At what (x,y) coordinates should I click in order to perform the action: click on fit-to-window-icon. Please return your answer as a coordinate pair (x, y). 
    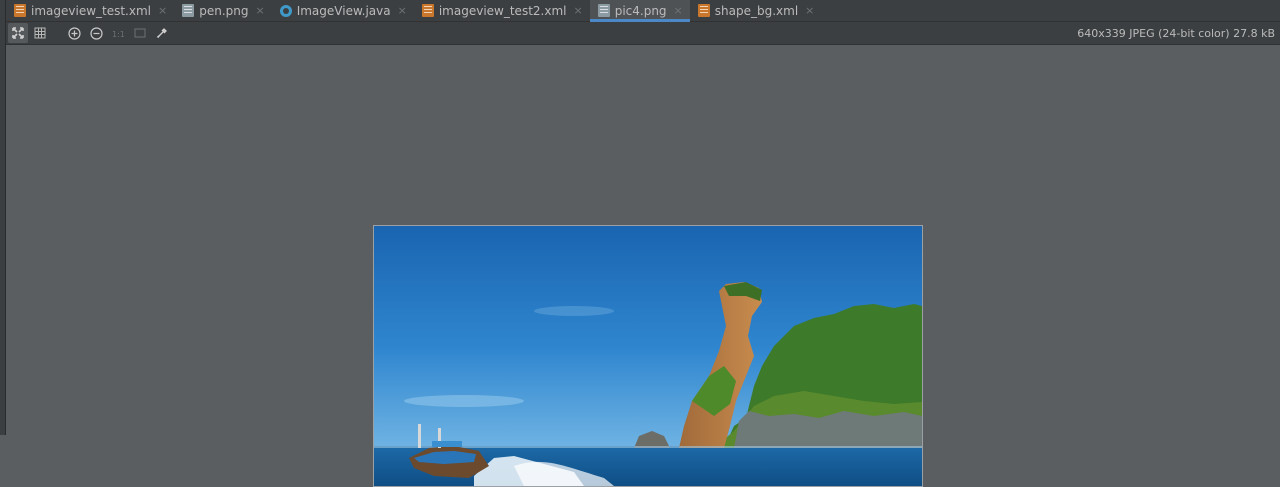
    Looking at the image, I should click on (18, 33).